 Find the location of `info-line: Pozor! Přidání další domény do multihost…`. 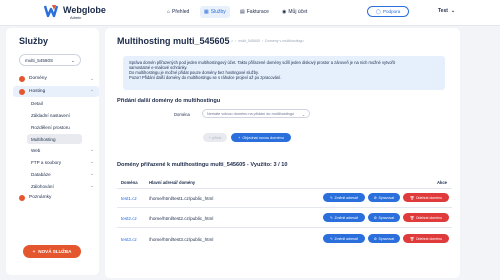

info-line: Pozor! Přidání další domény do multihost… is located at coordinates (205, 77).